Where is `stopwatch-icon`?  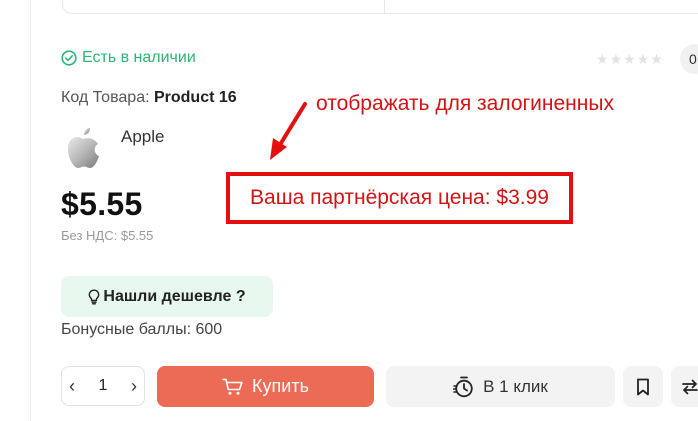 stopwatch-icon is located at coordinates (463, 386).